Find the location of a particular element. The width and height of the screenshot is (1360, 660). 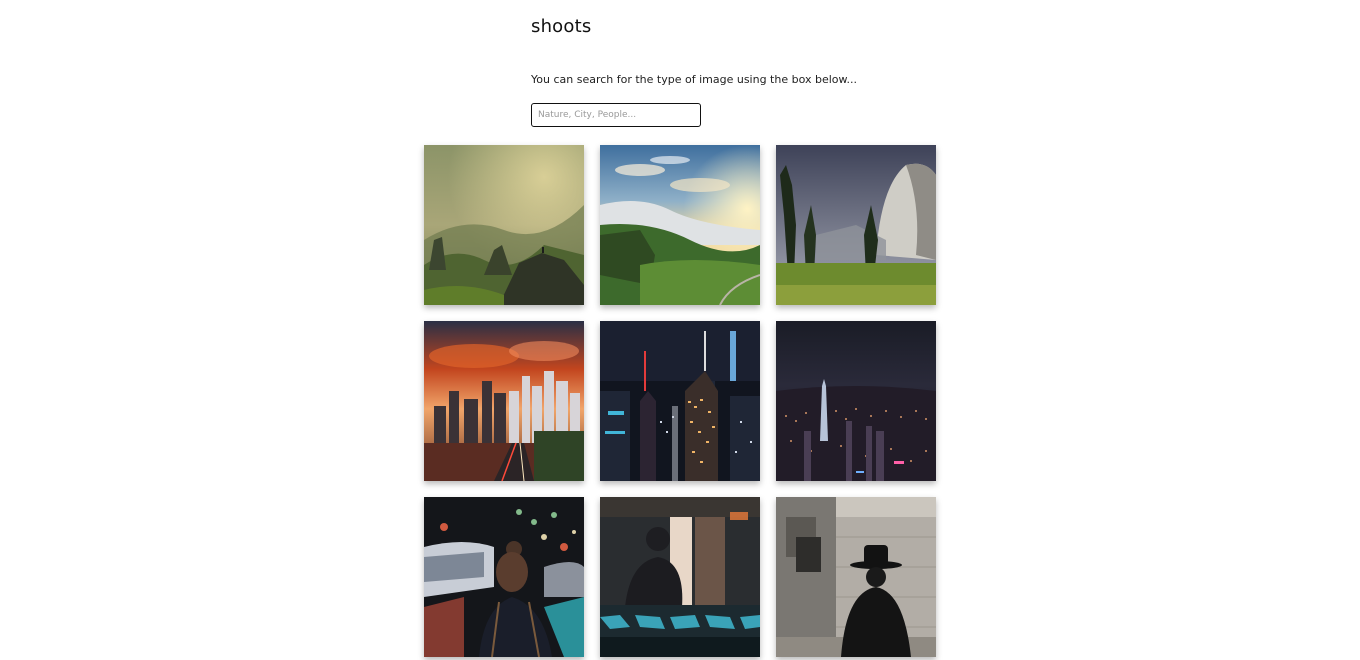

highland-valley-photo is located at coordinates (680, 225).